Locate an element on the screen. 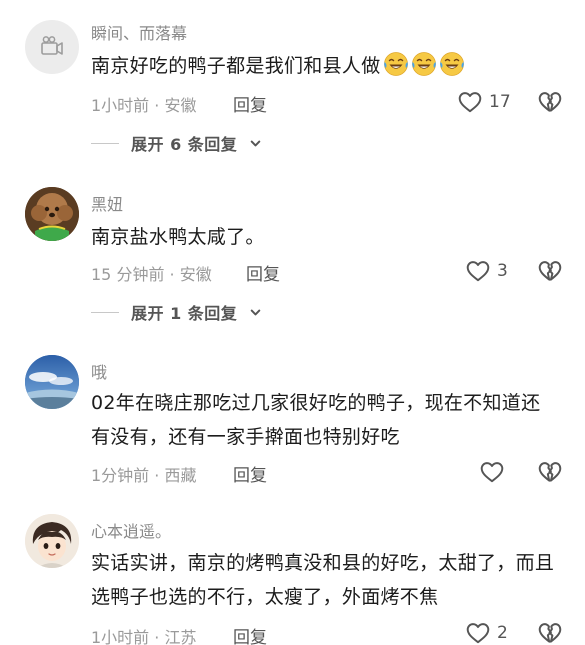  like-button is located at coordinates (492, 472).